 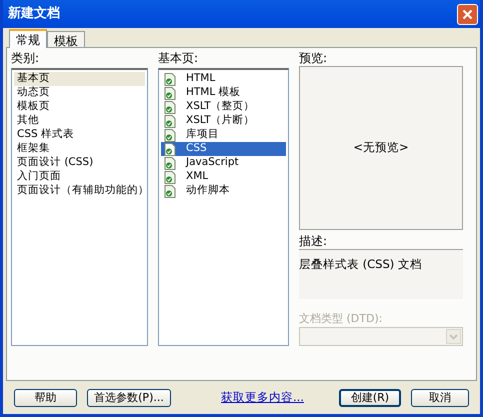 I want to click on tab: 模板, so click(x=66, y=39).